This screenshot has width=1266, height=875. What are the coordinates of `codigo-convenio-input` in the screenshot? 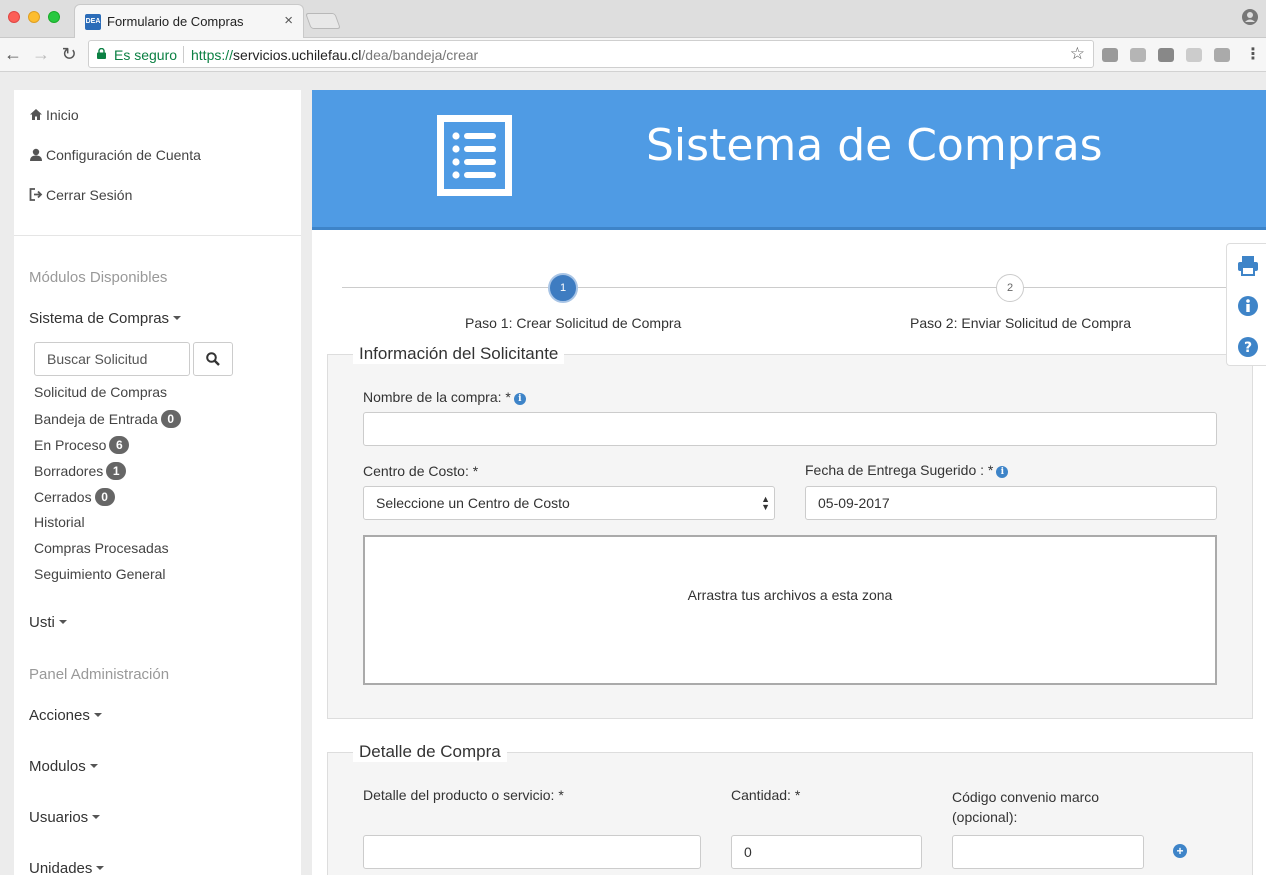 It's located at (1048, 852).